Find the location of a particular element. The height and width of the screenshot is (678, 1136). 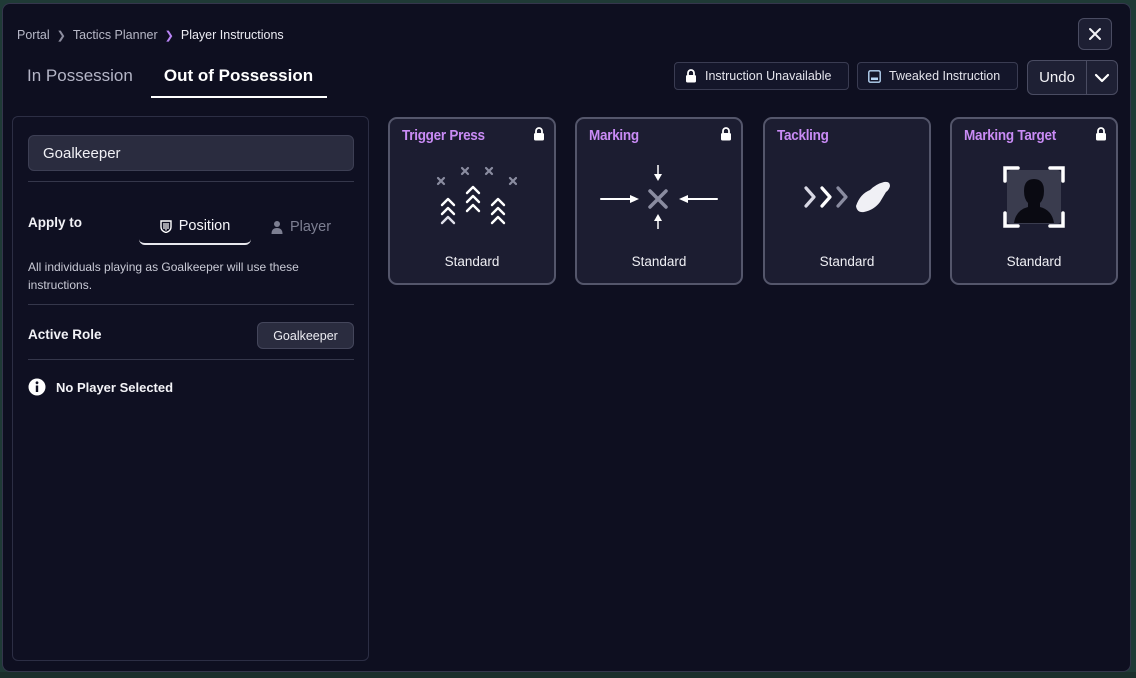

possession-tabs: In Possession Out of Possession is located at coordinates (172, 79).